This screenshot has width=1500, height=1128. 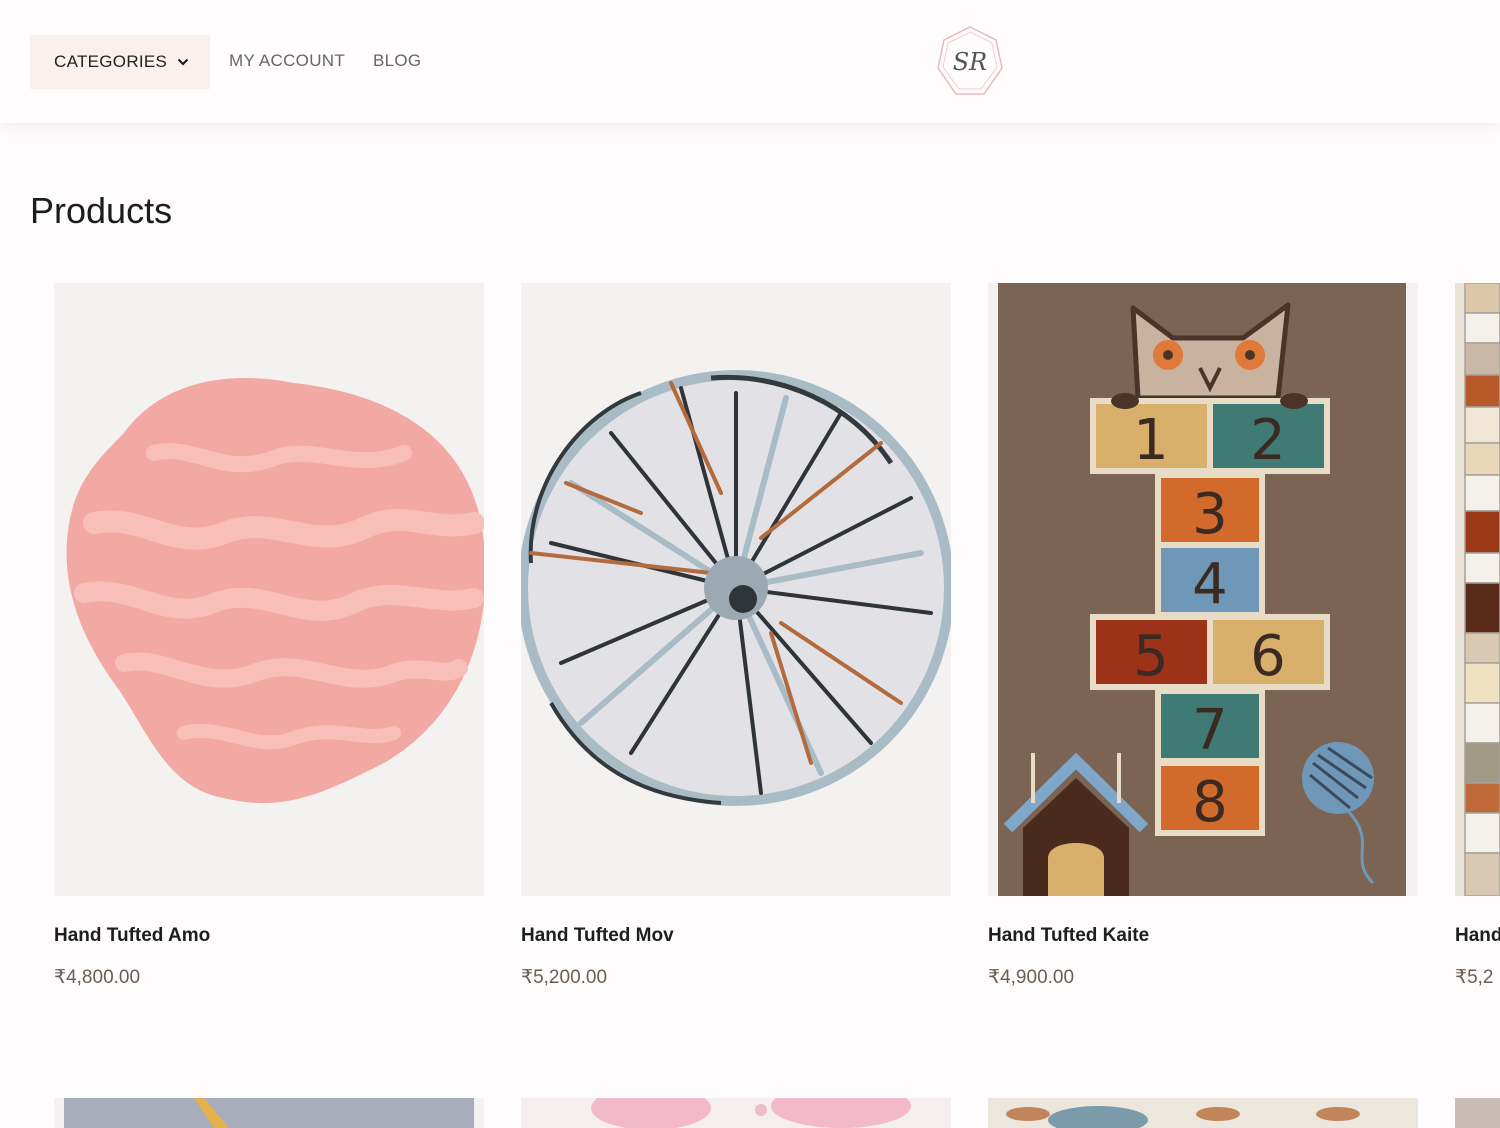 What do you see at coordinates (1477, 936) in the screenshot?
I see `product-name: Hand` at bounding box center [1477, 936].